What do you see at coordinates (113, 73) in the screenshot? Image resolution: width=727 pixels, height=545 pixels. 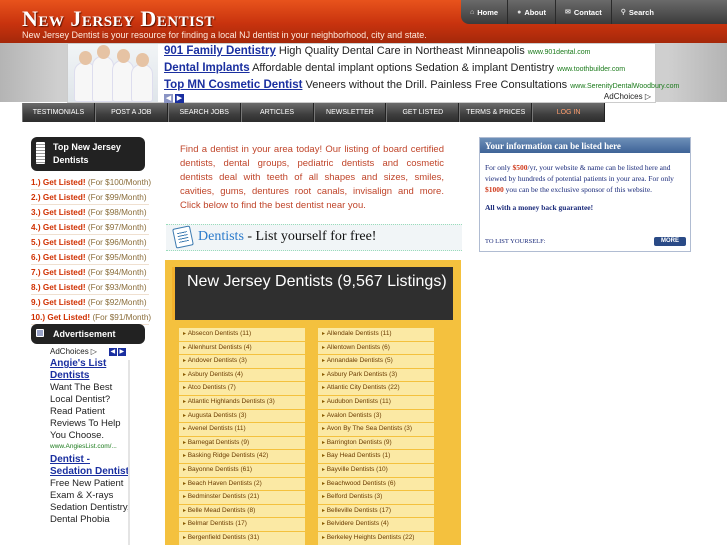 I see `doctors-photo` at bounding box center [113, 73].